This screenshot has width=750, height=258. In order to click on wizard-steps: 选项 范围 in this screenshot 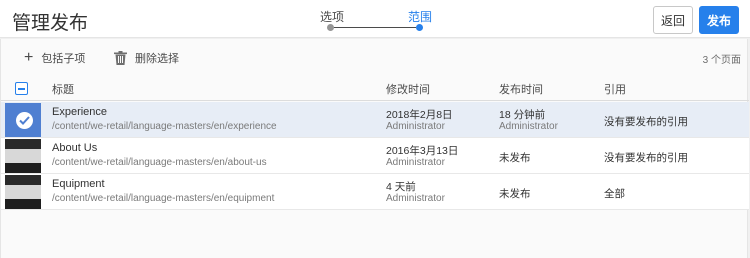, I will do `click(380, 19)`.